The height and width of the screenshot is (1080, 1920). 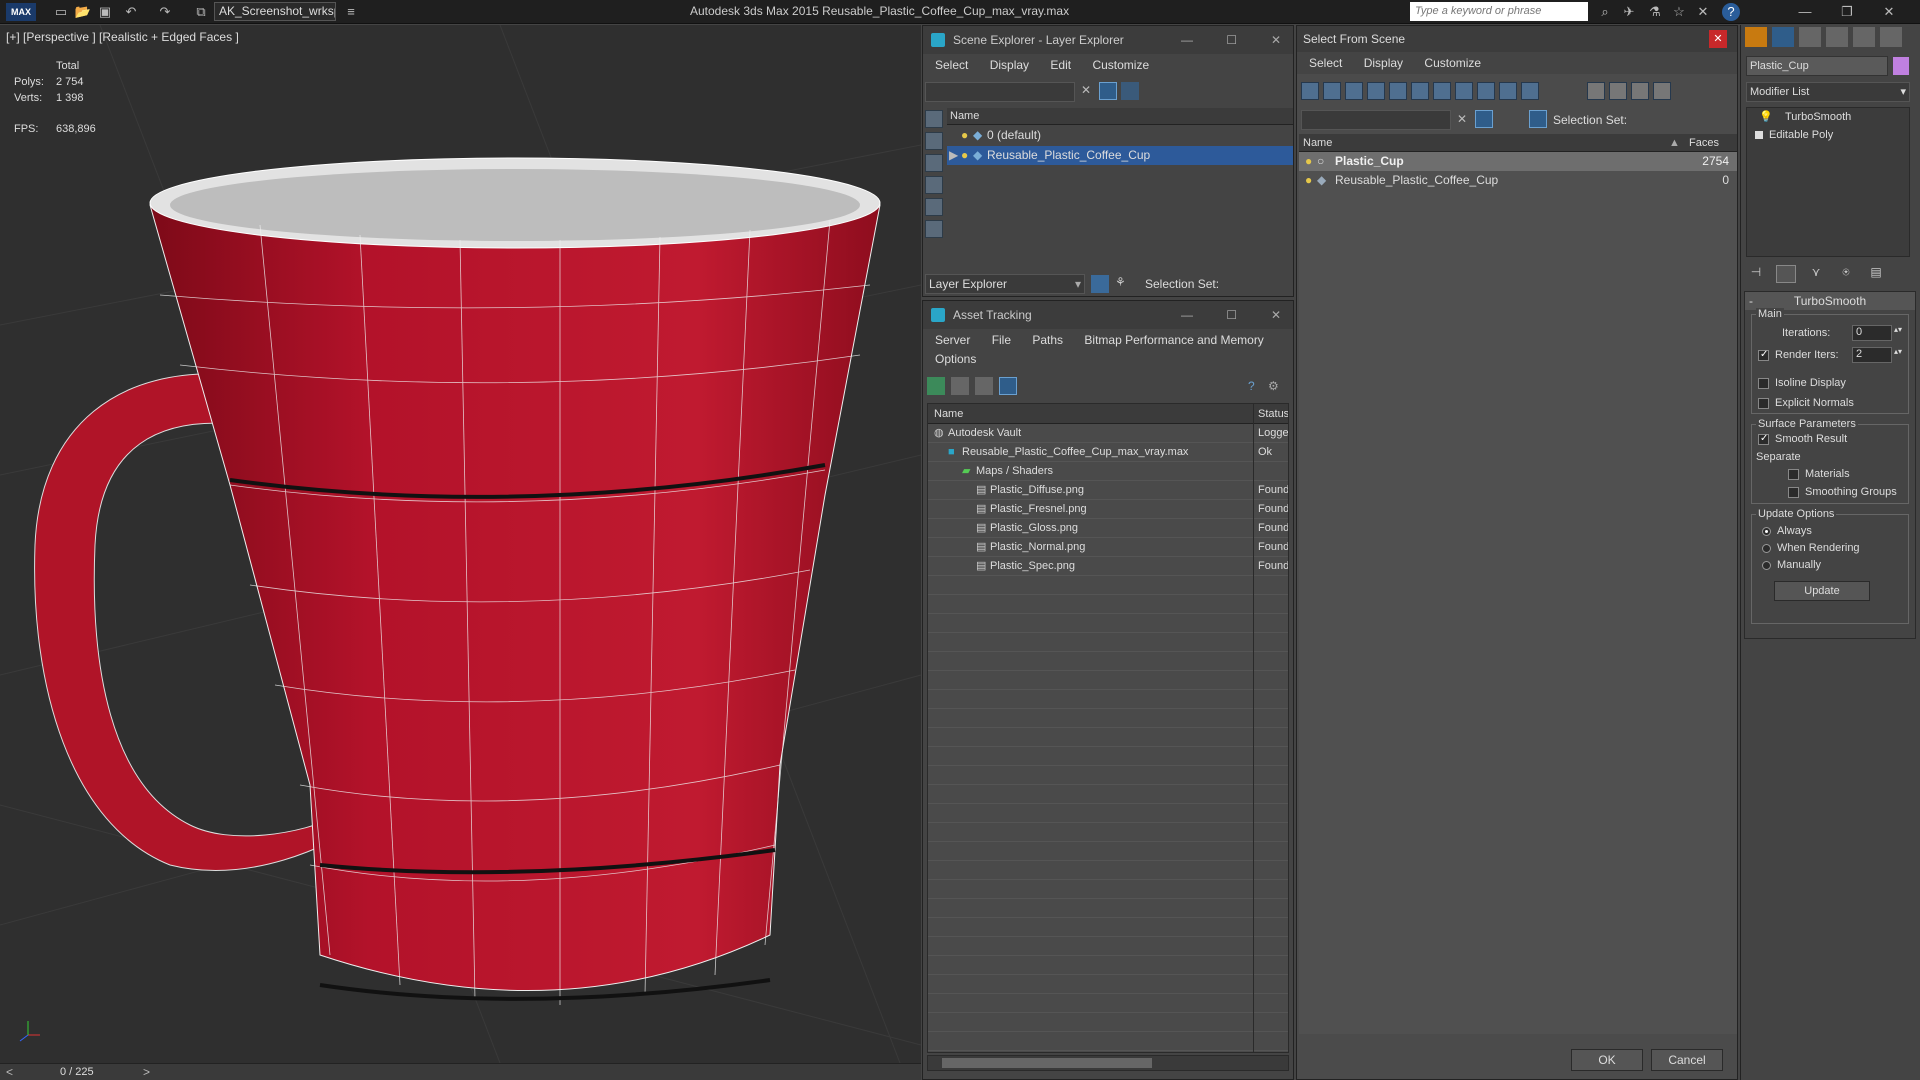 What do you see at coordinates (1629, 12) in the screenshot?
I see `tools-icon: ✈` at bounding box center [1629, 12].